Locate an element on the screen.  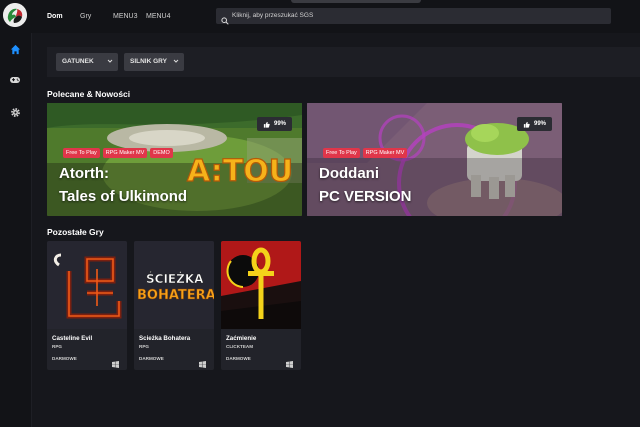
others-heading: Pozostałe Gry is located at coordinates (75, 232).